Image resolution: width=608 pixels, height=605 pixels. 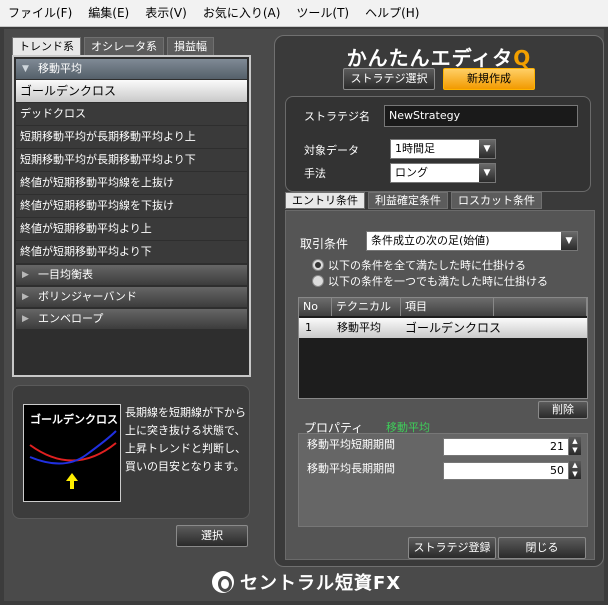 What do you see at coordinates (190, 46) in the screenshot?
I see `tab-profit-range: 損益幅` at bounding box center [190, 46].